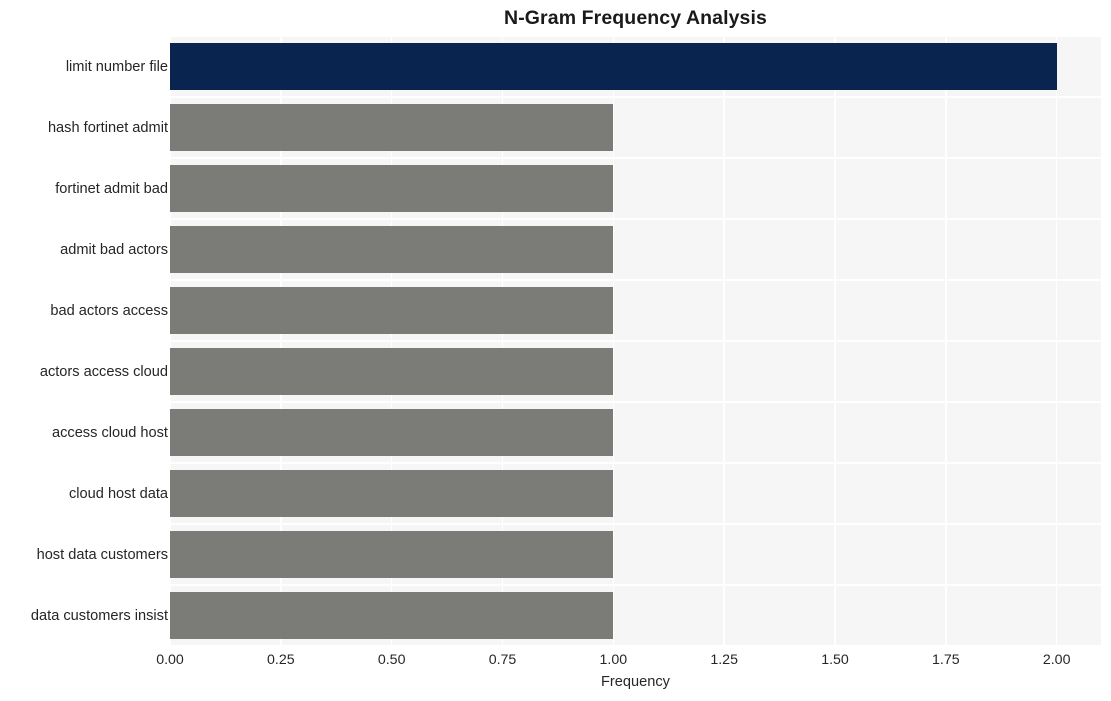 This screenshot has height=701, width=1111. I want to click on x-axis-tick-label: 0.75, so click(502, 660).